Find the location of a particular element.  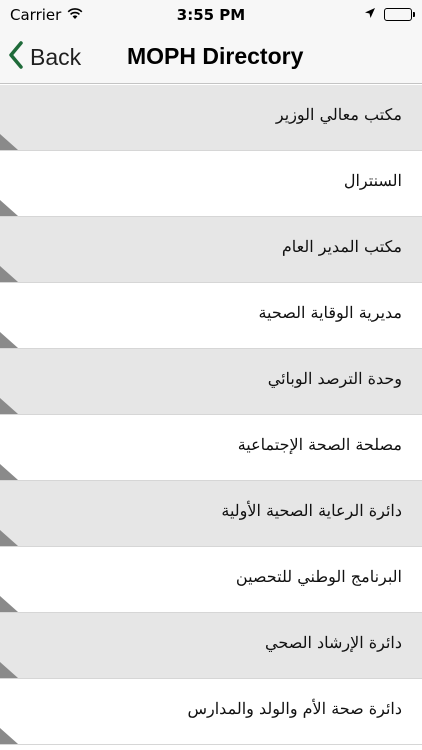

list-item: دائرة صحة الأم والولد والمدارس is located at coordinates (211, 712).